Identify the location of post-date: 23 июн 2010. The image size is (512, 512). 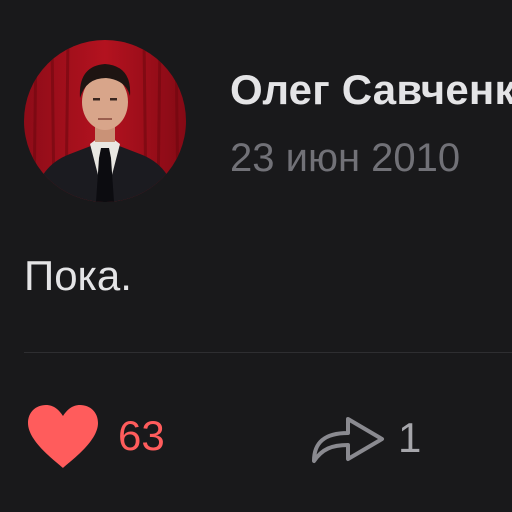
(345, 158).